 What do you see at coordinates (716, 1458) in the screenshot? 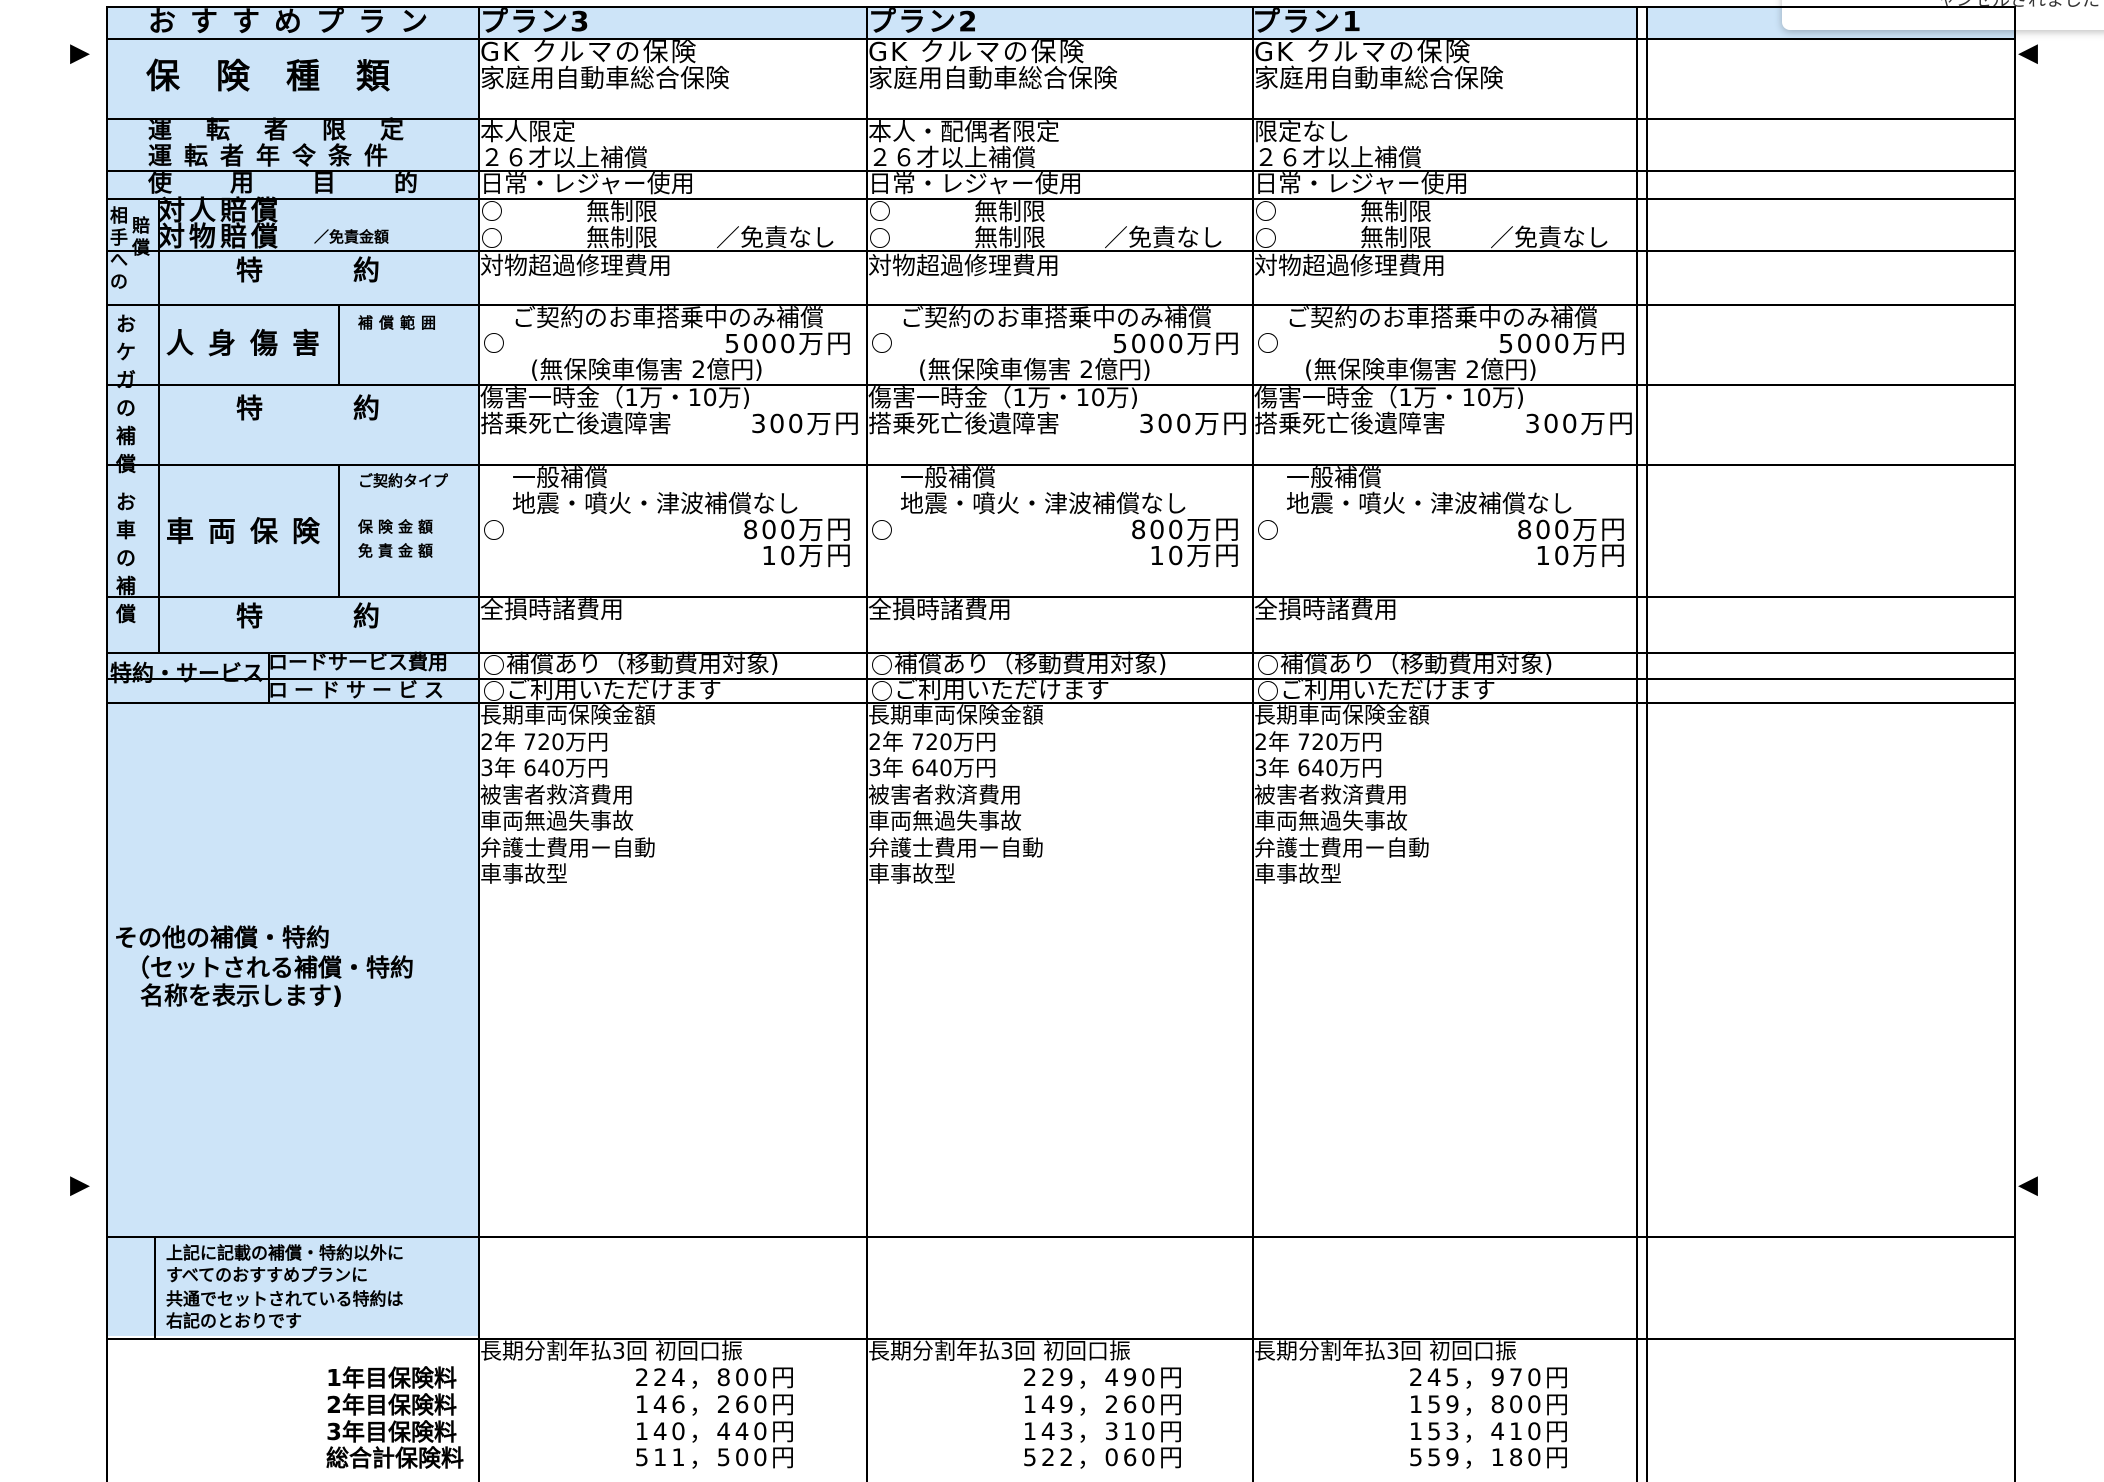
I see `premium-total: 511，500円` at bounding box center [716, 1458].